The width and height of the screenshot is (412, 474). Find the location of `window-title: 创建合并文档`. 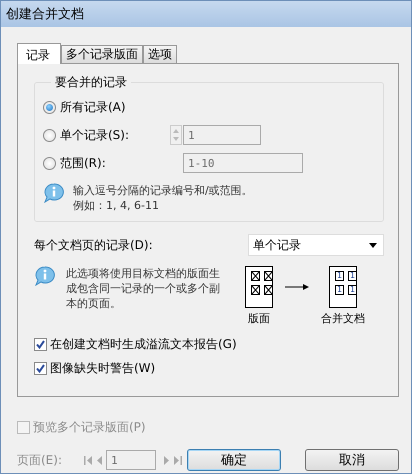

window-title: 创建合并文档 is located at coordinates (45, 14).